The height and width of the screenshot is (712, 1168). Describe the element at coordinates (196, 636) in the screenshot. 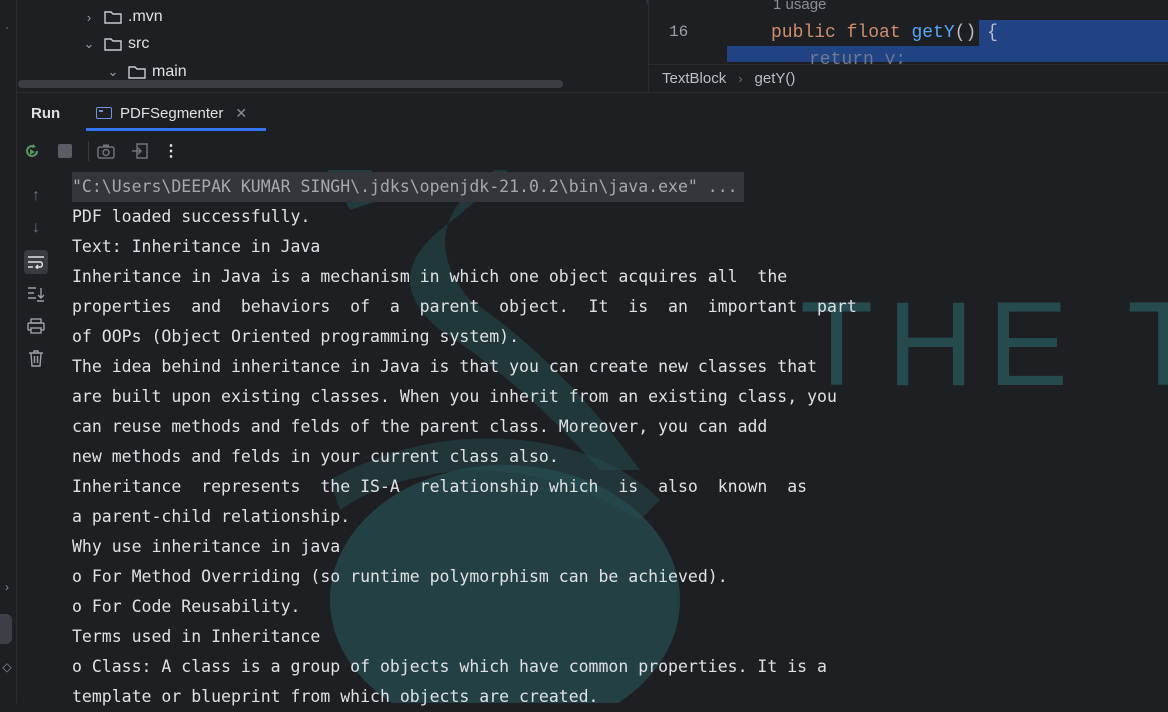

I see `console-line: Terms used in Inheritance` at that location.